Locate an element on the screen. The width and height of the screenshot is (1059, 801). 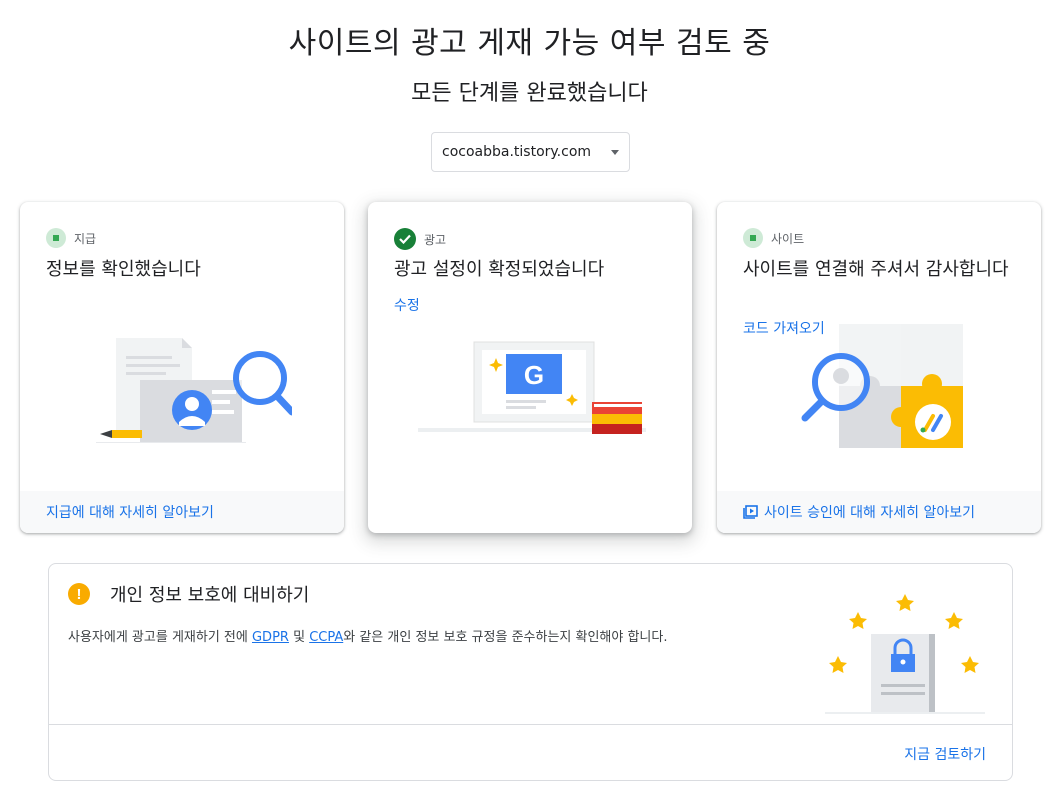
site-card-heading: 사이트를 연결해 주셔서 감사합니다 is located at coordinates (876, 269).